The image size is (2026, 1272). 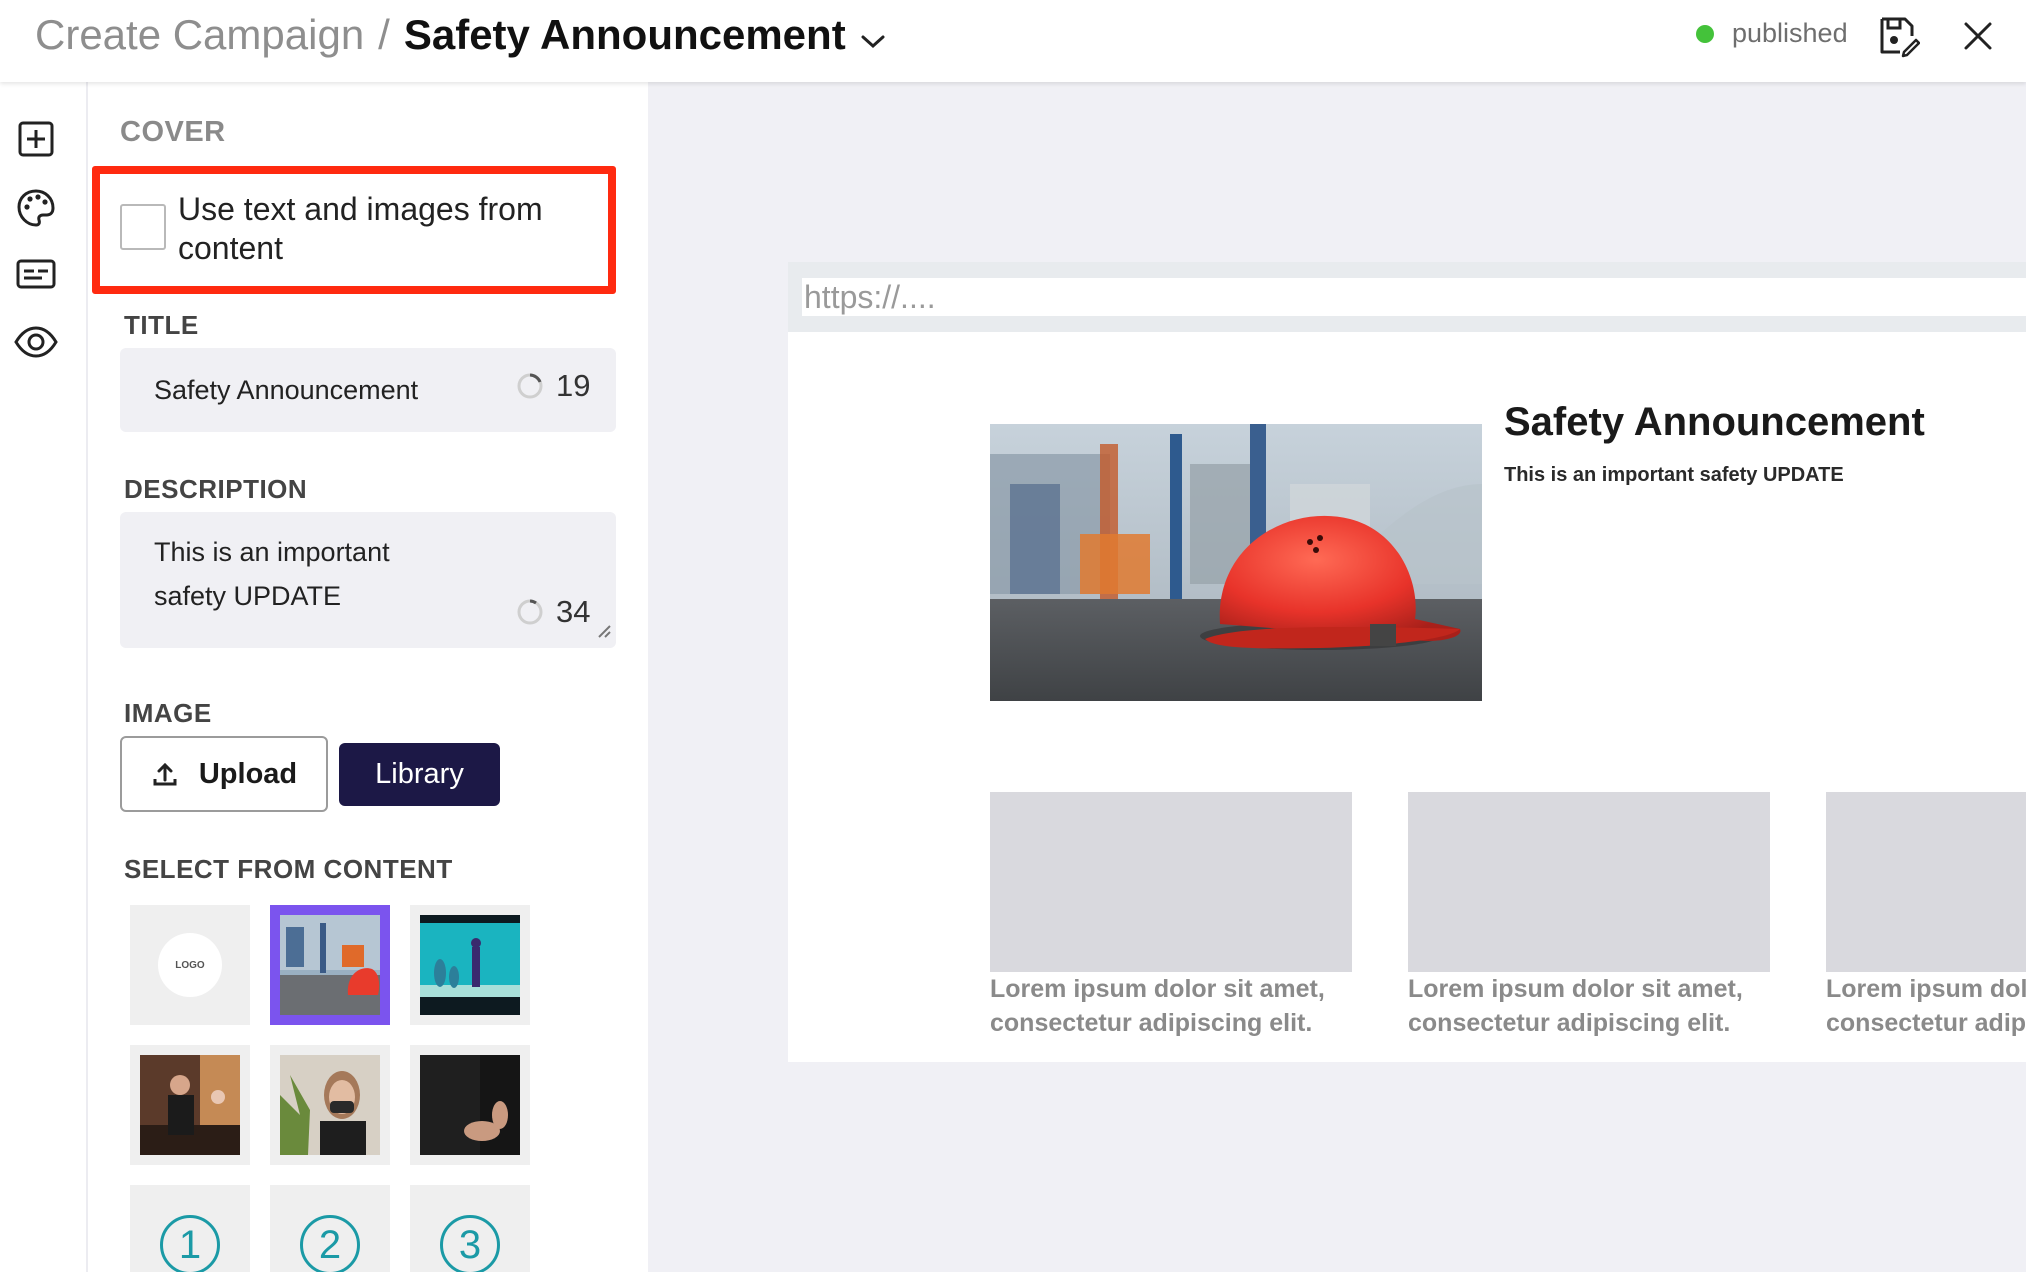 I want to click on resize-handle-icon, so click(x=604, y=633).